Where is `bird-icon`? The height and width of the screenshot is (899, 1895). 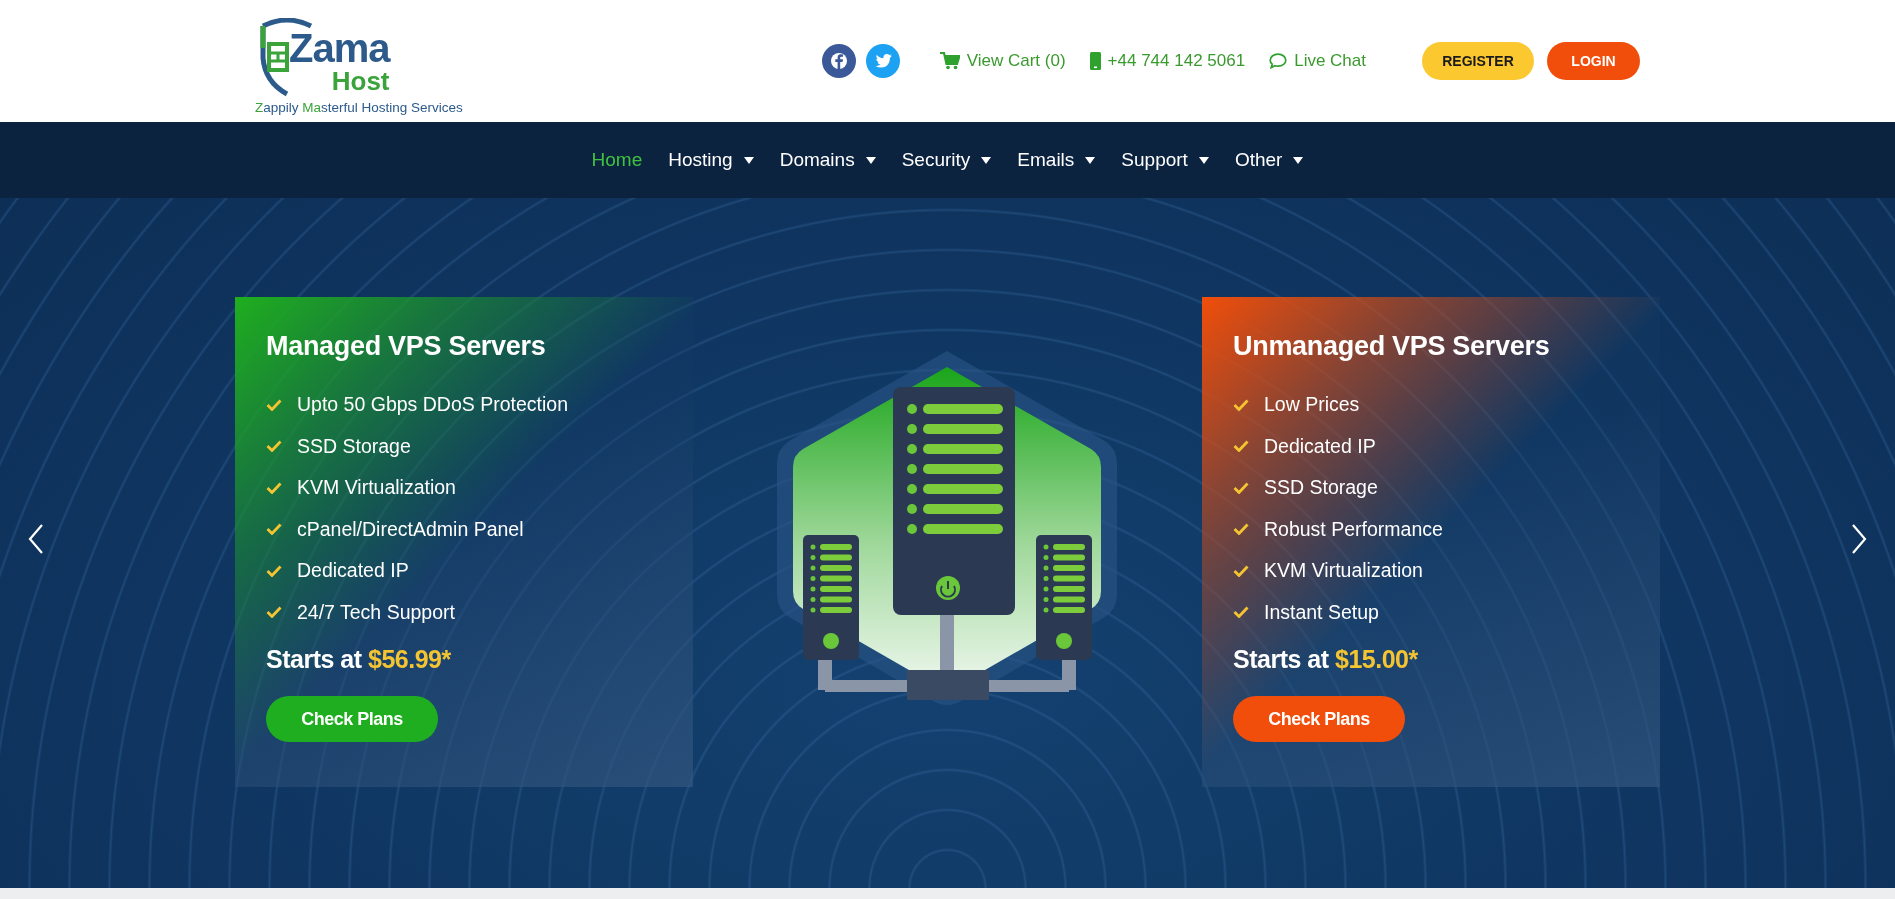 bird-icon is located at coordinates (882, 61).